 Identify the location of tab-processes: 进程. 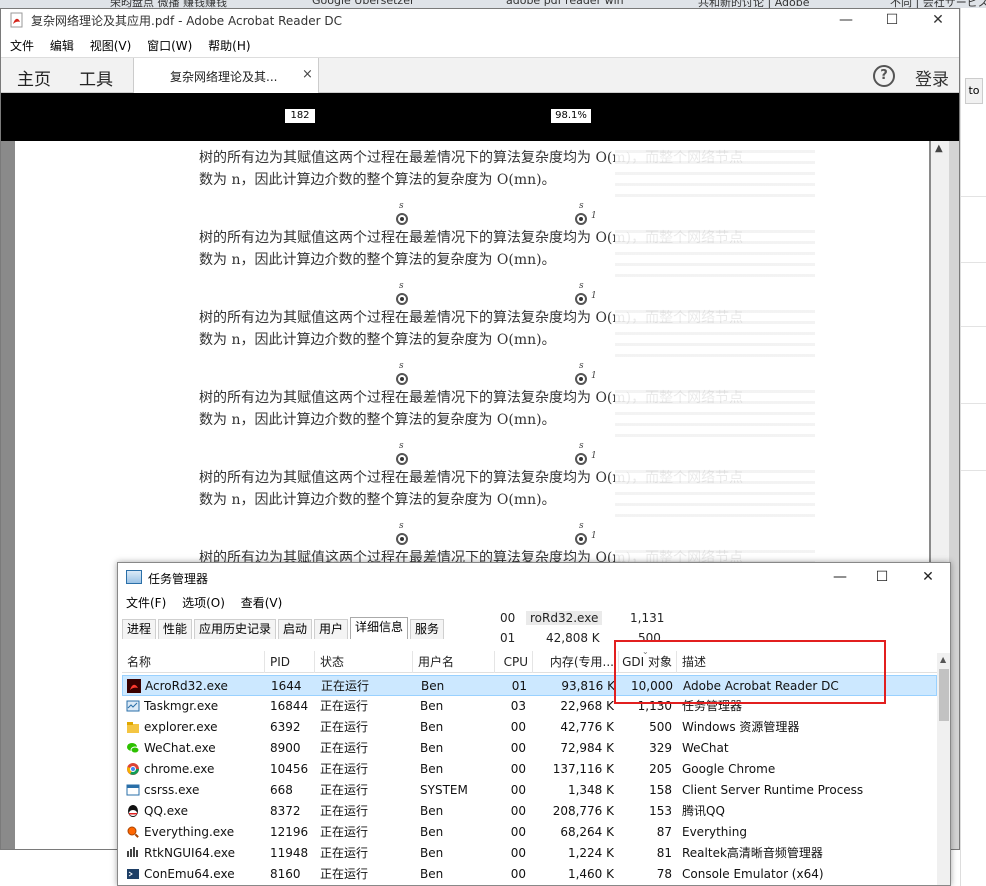
(139, 629).